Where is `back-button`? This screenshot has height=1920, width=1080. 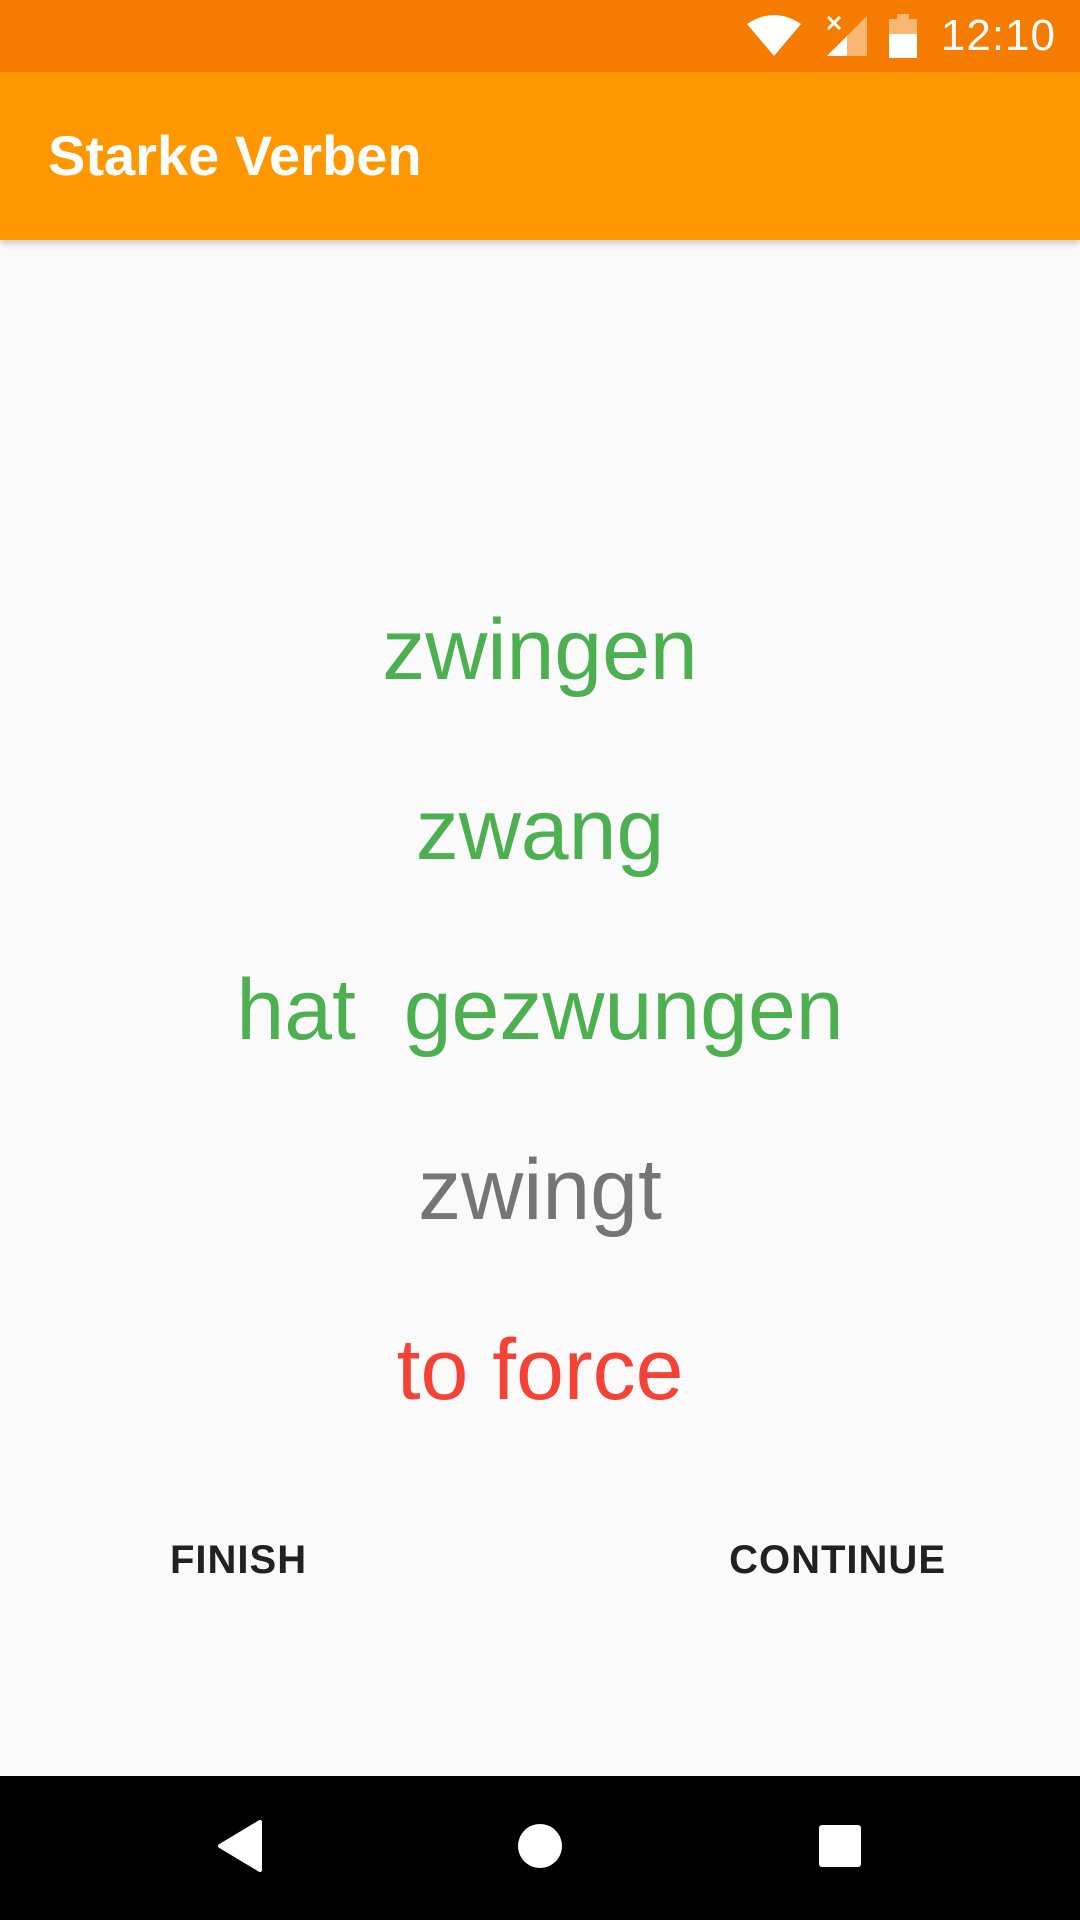
back-button is located at coordinates (240, 1848).